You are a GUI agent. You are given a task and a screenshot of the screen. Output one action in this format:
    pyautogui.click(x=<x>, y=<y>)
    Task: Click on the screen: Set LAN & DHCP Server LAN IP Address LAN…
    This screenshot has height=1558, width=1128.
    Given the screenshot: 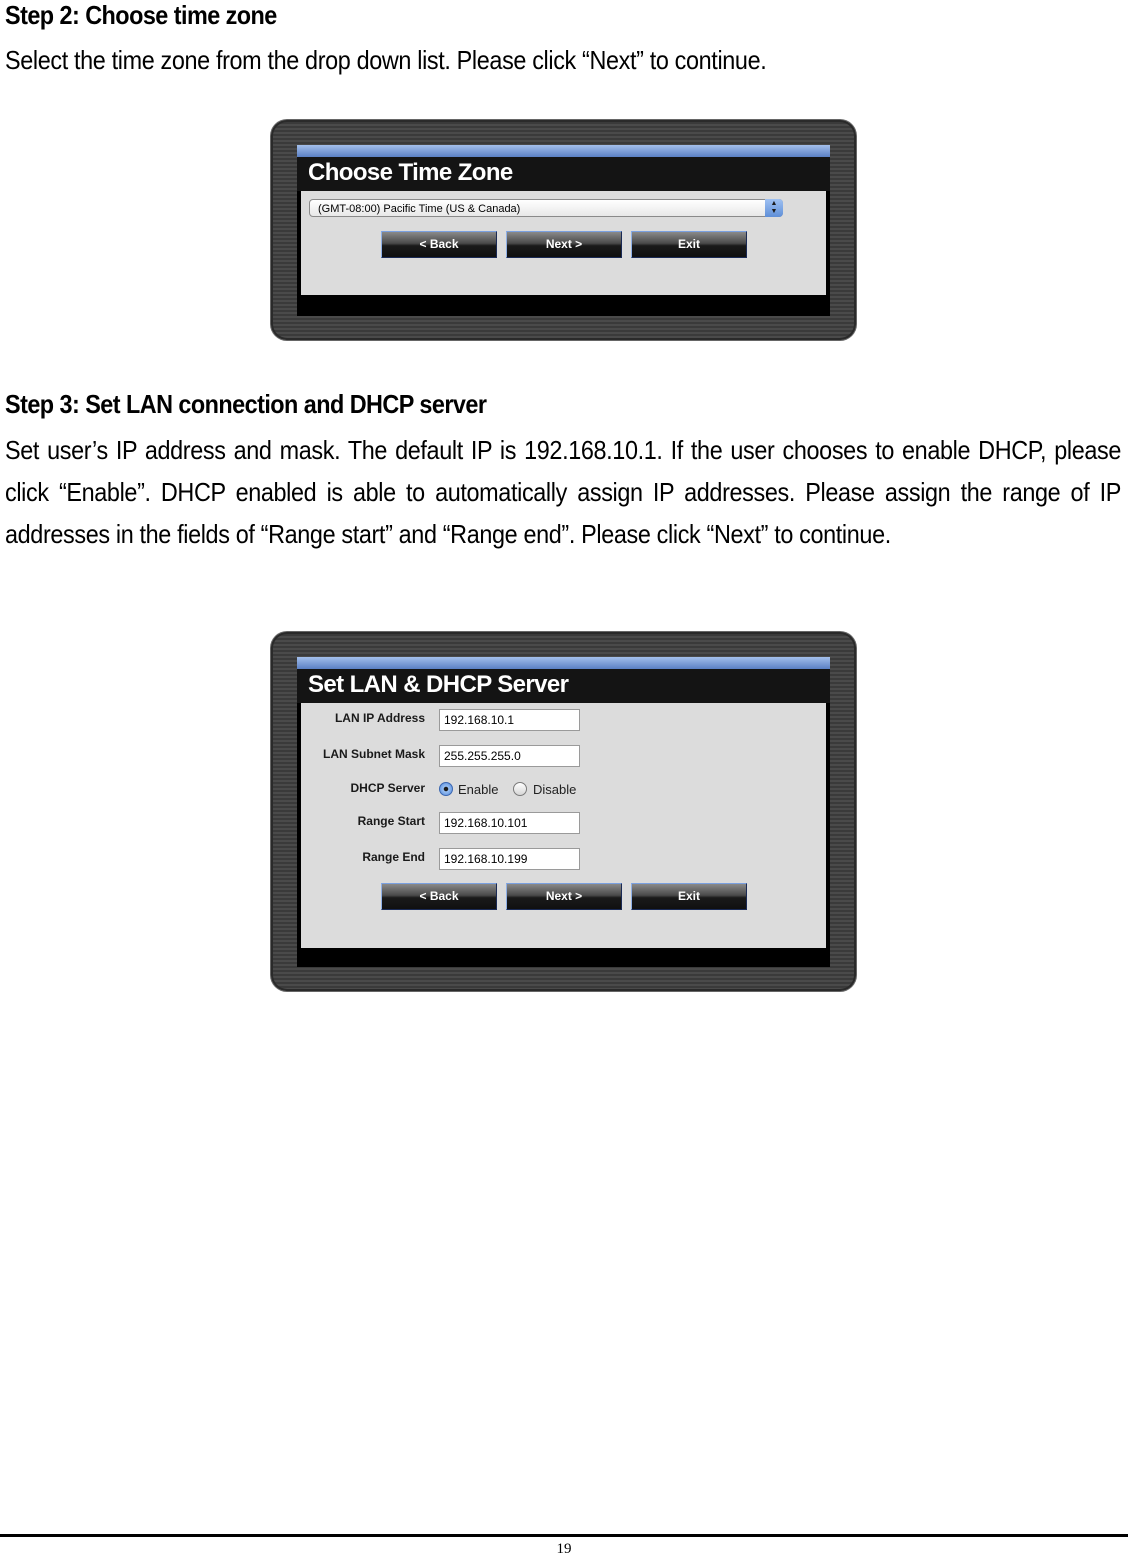 What is the action you would take?
    pyautogui.click(x=563, y=812)
    